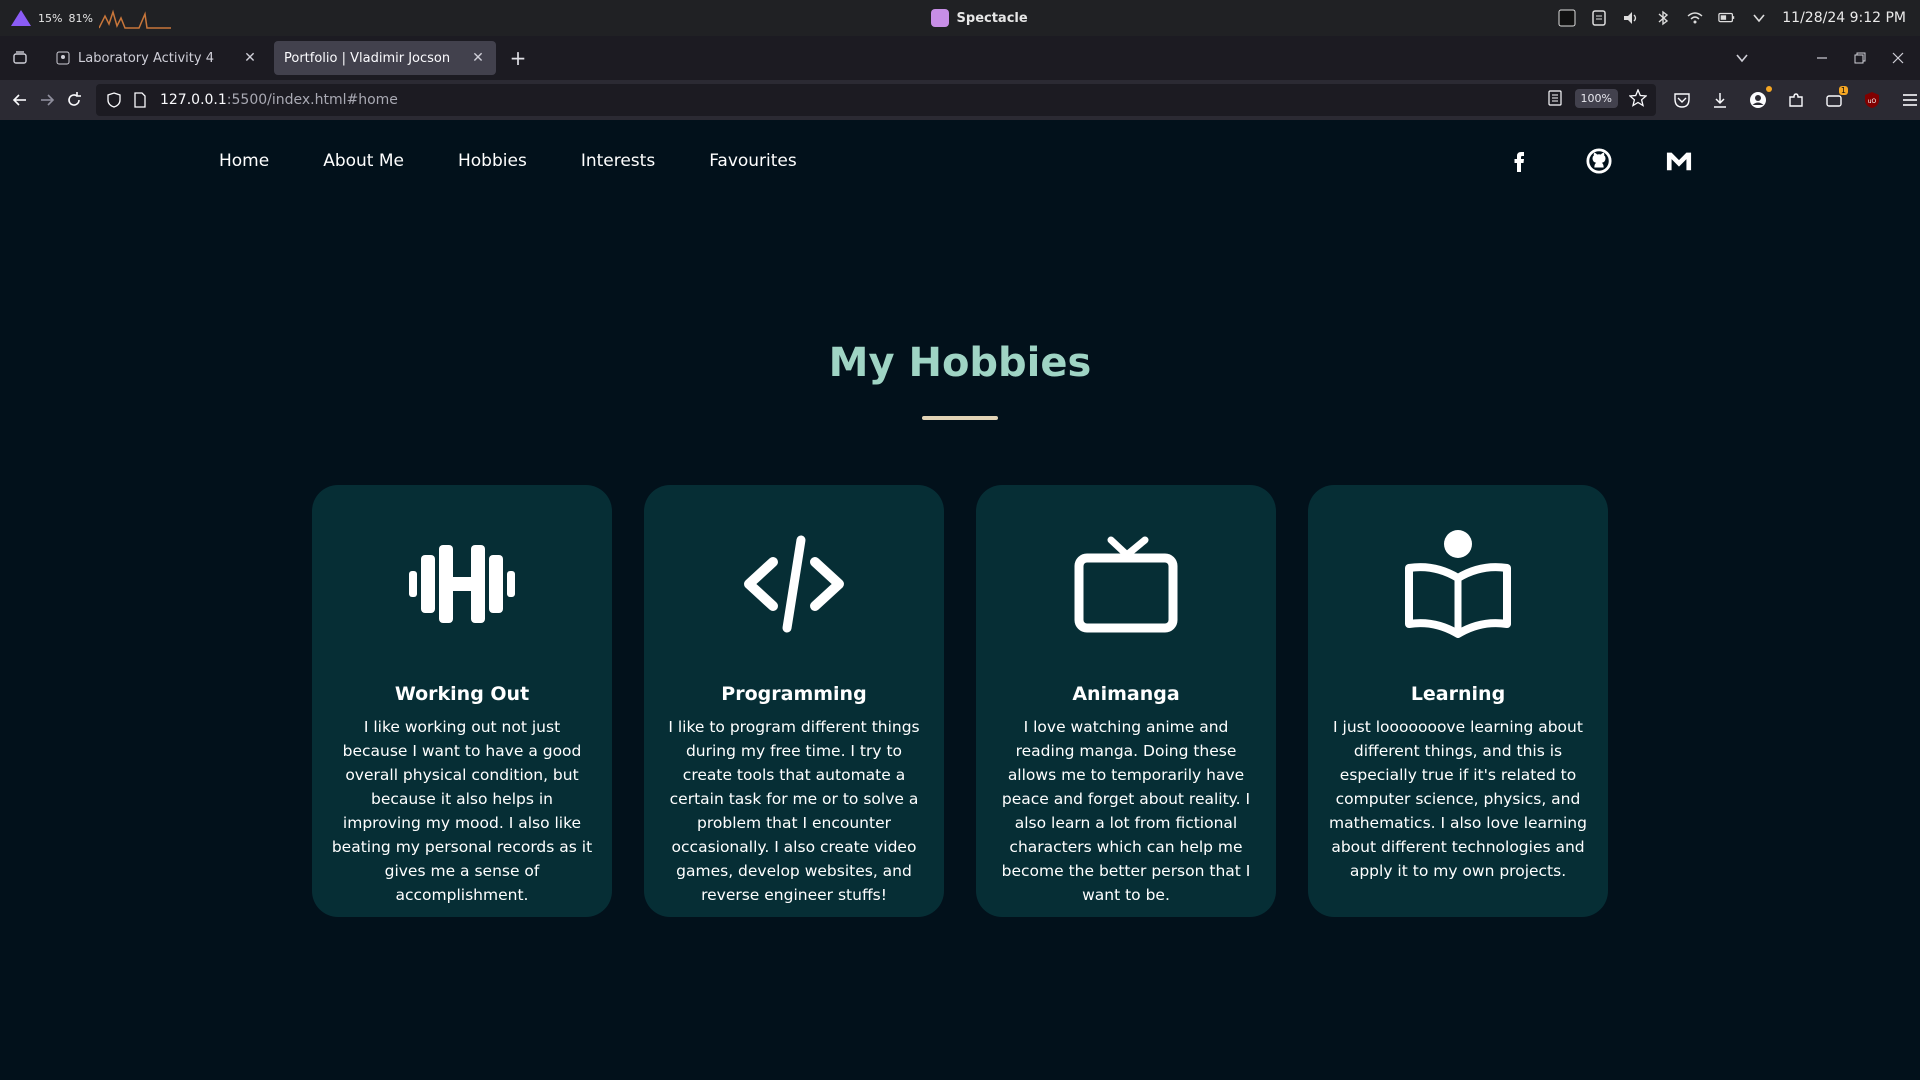  I want to click on back-arrow-icon, so click(19, 100).